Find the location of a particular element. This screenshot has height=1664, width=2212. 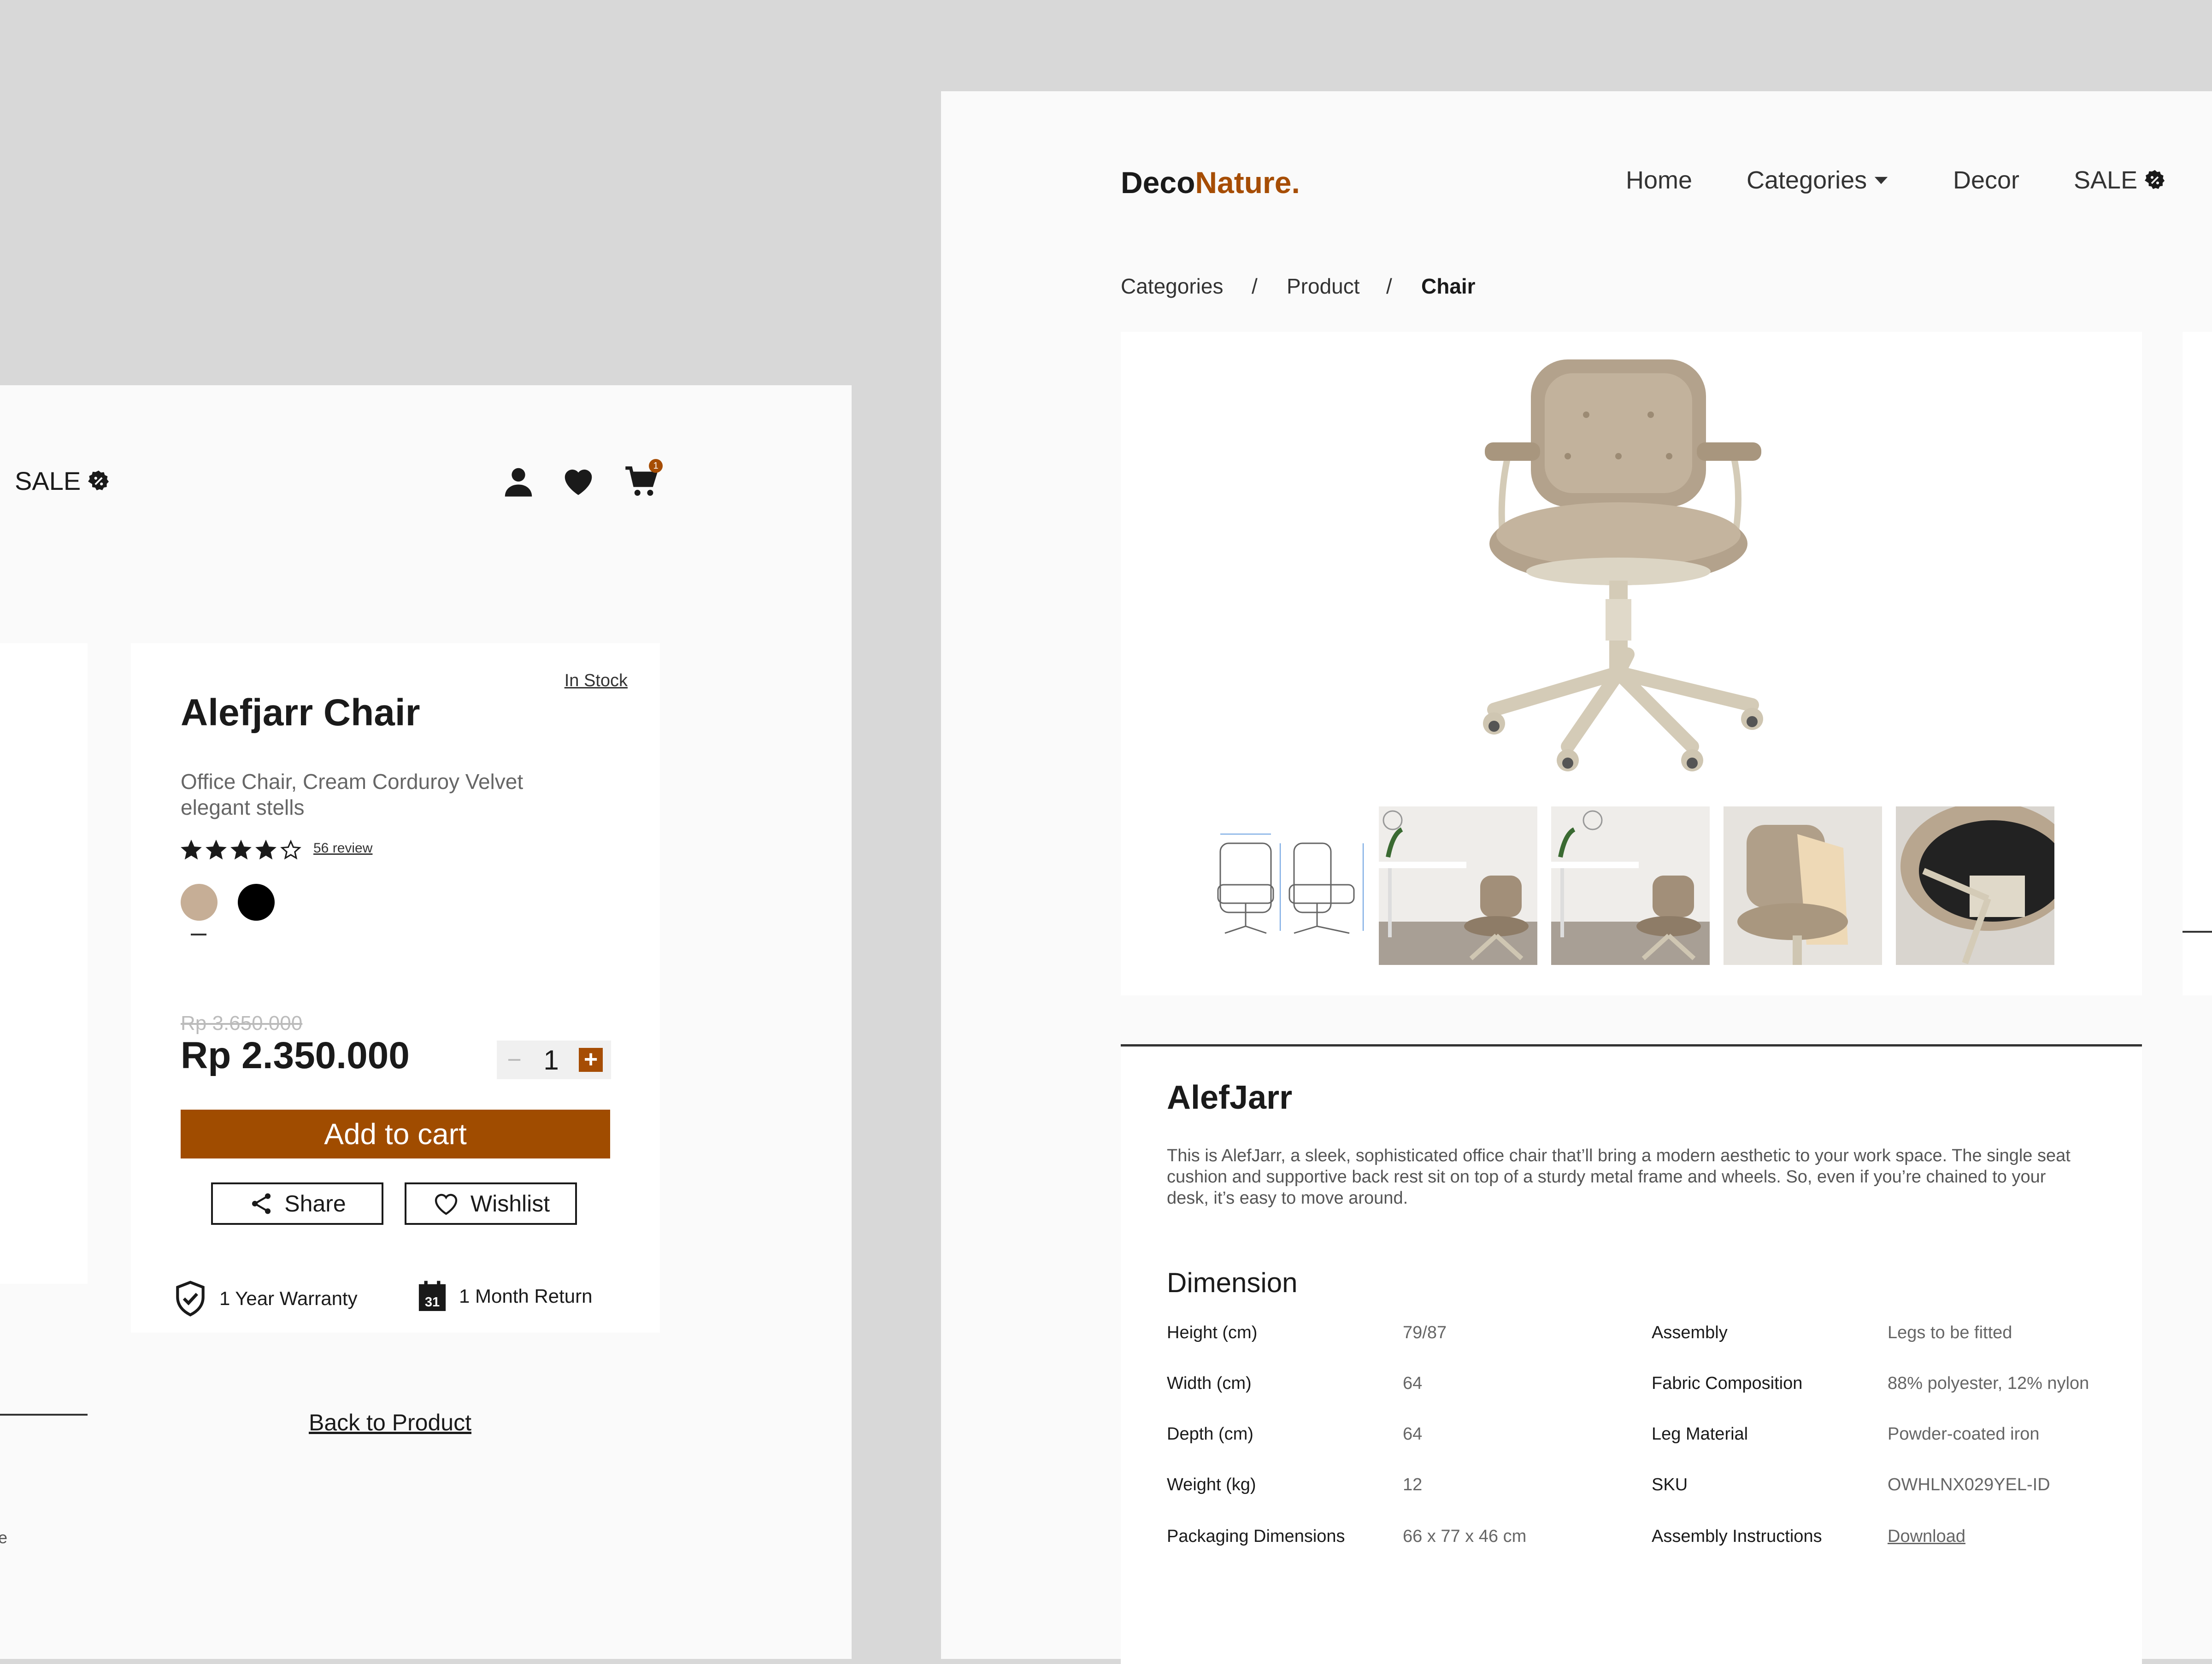

feature-strip: 1 Year Warranty 31 1 Month Return is located at coordinates (395, 1300).